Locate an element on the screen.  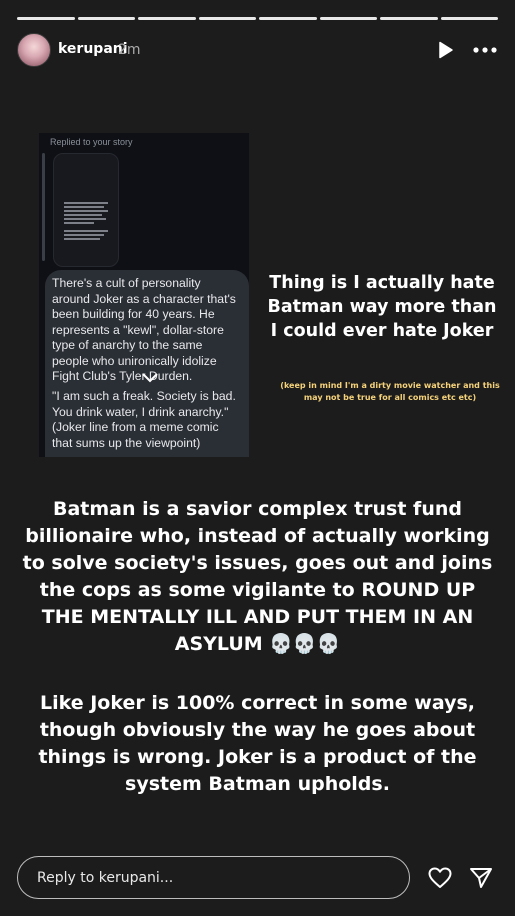
play-button is located at coordinates (445, 50).